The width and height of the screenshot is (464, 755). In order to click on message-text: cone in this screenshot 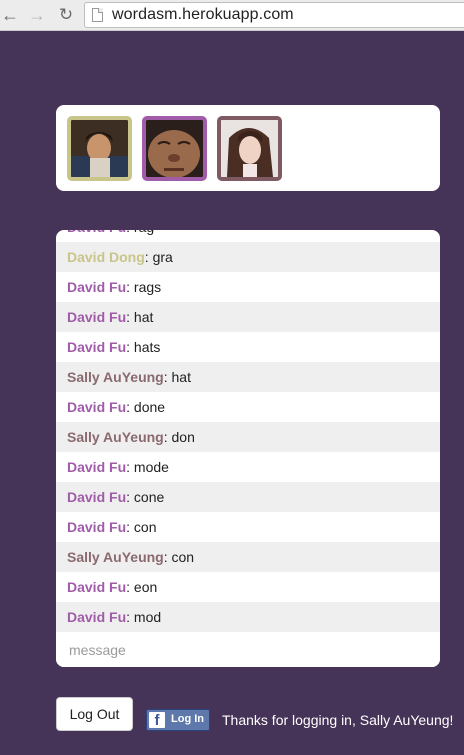, I will do `click(149, 497)`.